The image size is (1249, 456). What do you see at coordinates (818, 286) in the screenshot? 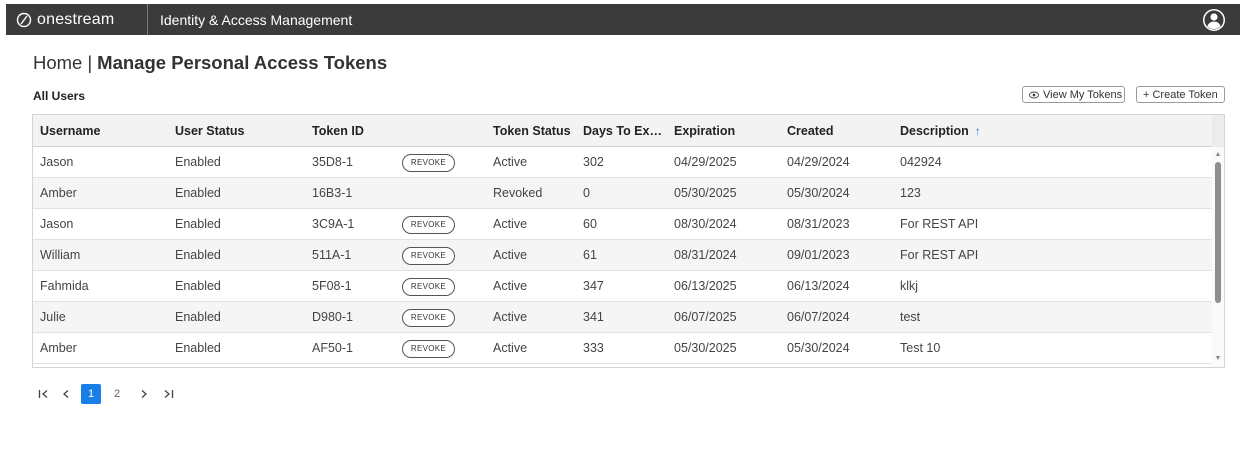
I see `cell-created: 06/13/2024` at bounding box center [818, 286].